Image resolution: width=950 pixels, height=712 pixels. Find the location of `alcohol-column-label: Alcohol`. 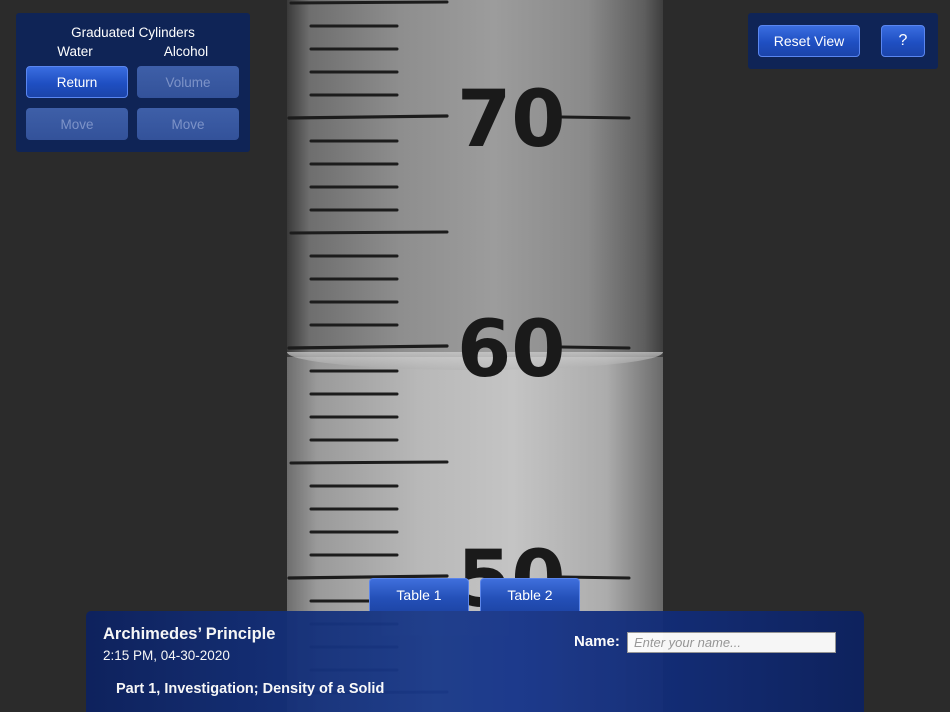

alcohol-column-label: Alcohol is located at coordinates (186, 51).